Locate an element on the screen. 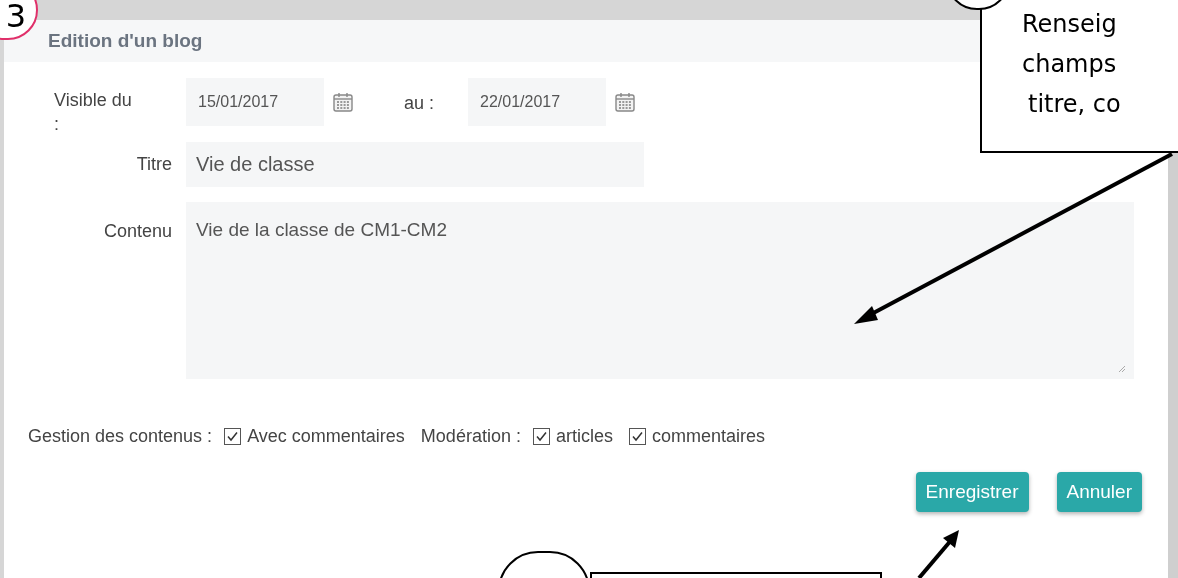  field-label: Visible du : is located at coordinates (93, 112).